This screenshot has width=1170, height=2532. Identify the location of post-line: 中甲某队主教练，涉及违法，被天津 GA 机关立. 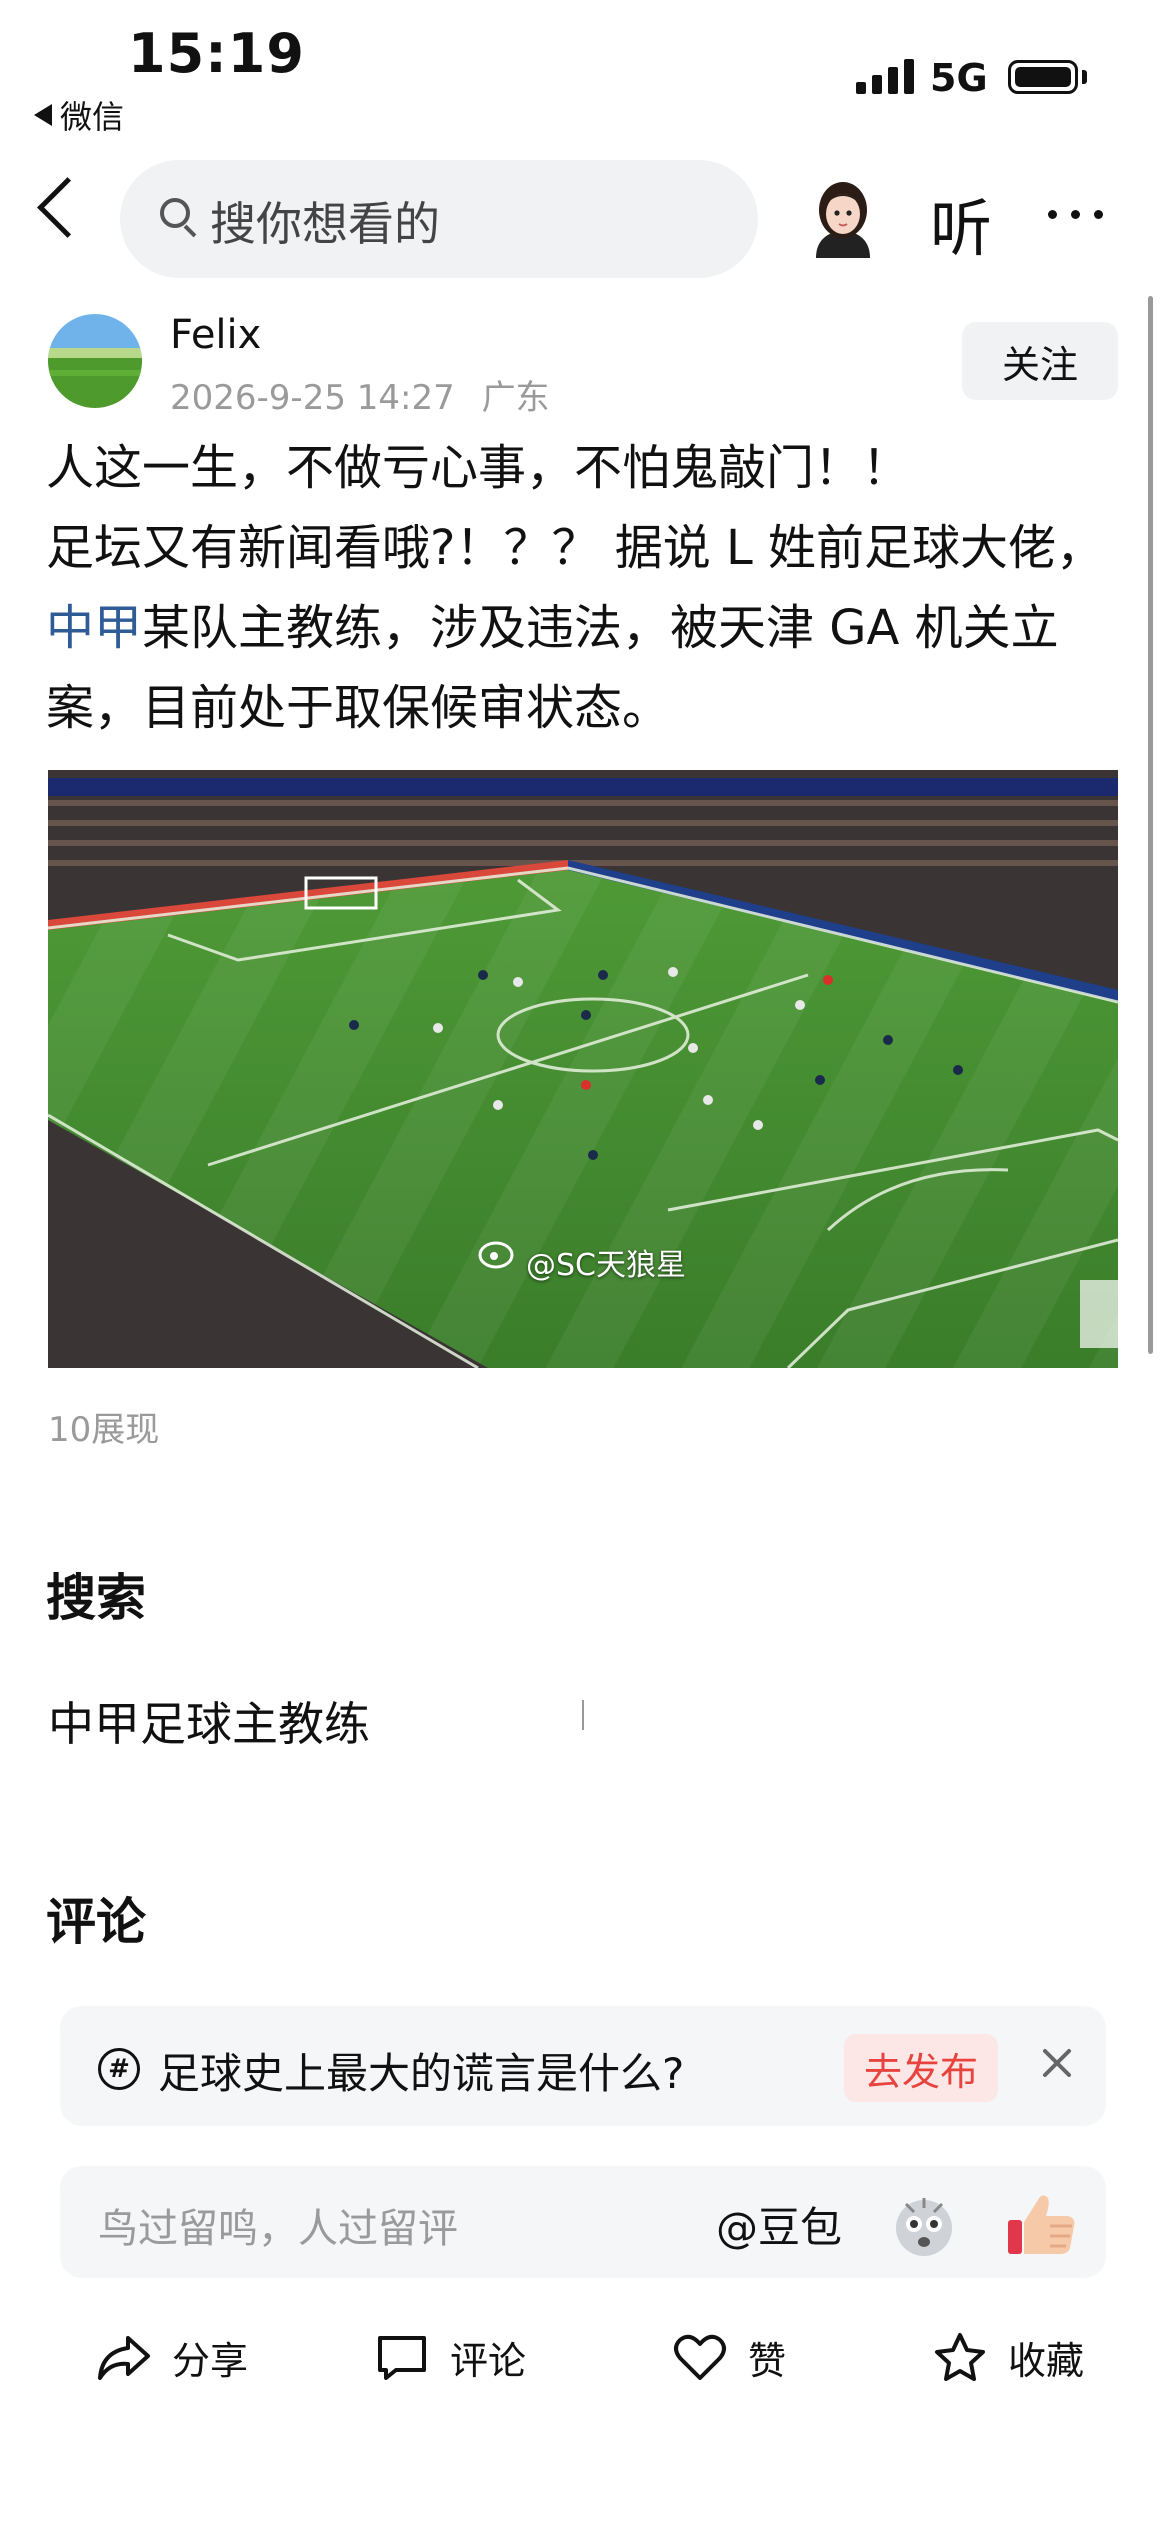
(552, 628).